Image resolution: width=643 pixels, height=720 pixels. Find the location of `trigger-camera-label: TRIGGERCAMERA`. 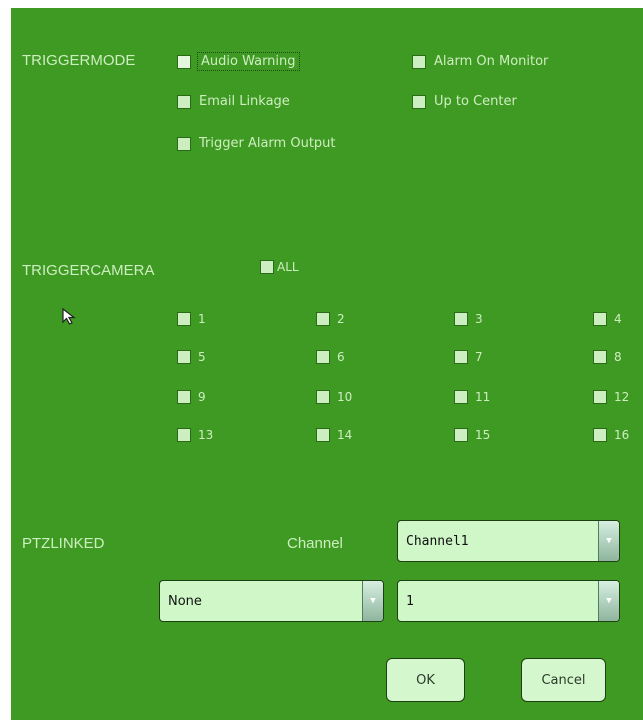

trigger-camera-label: TRIGGERCAMERA is located at coordinates (88, 270).